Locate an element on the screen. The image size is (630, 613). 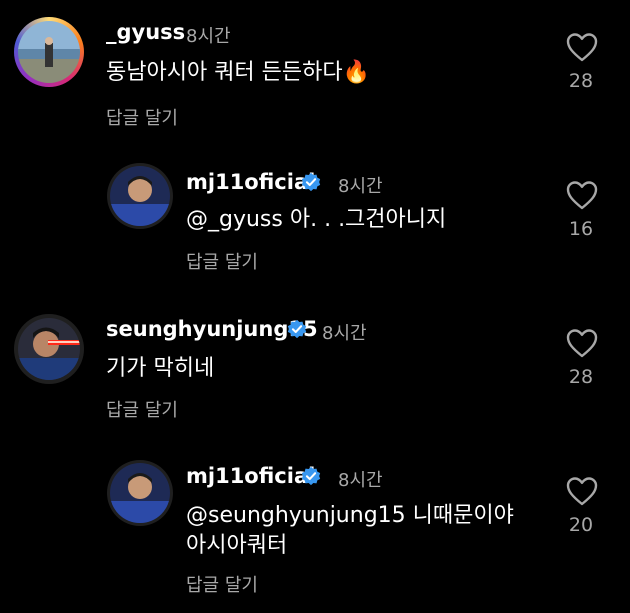
comment-body: 니때문이야 is located at coordinates (459, 515).